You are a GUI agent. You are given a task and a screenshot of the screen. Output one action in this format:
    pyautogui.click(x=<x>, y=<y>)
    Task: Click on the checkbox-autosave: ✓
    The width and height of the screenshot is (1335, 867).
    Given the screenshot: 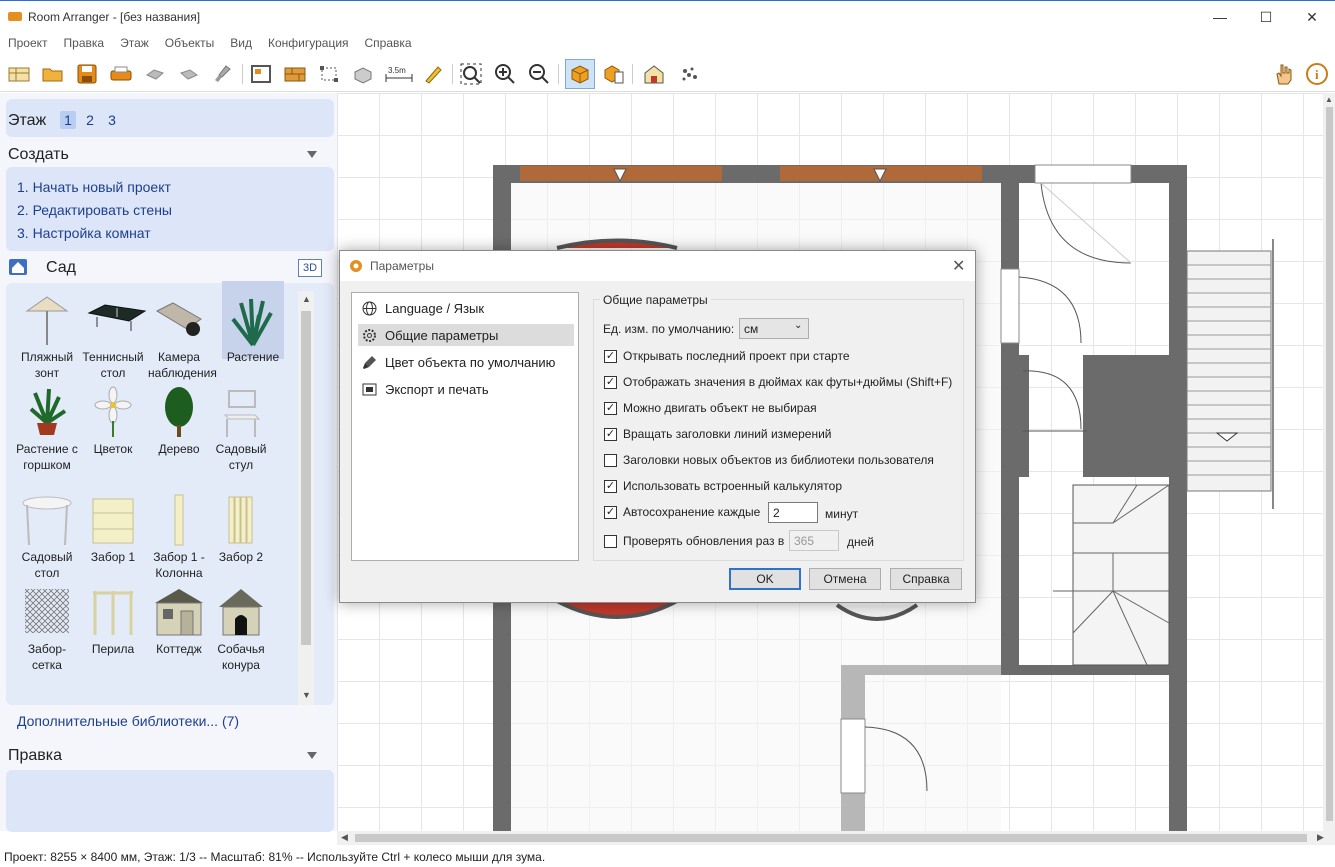 What is the action you would take?
    pyautogui.click(x=610, y=512)
    